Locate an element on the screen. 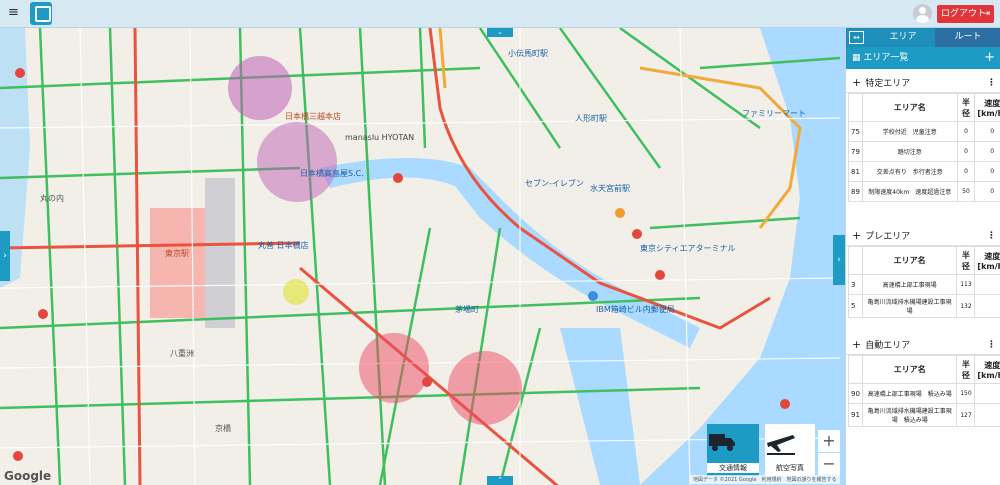 The width and height of the screenshot is (1000, 485). google-logo: Google is located at coordinates (28, 476).